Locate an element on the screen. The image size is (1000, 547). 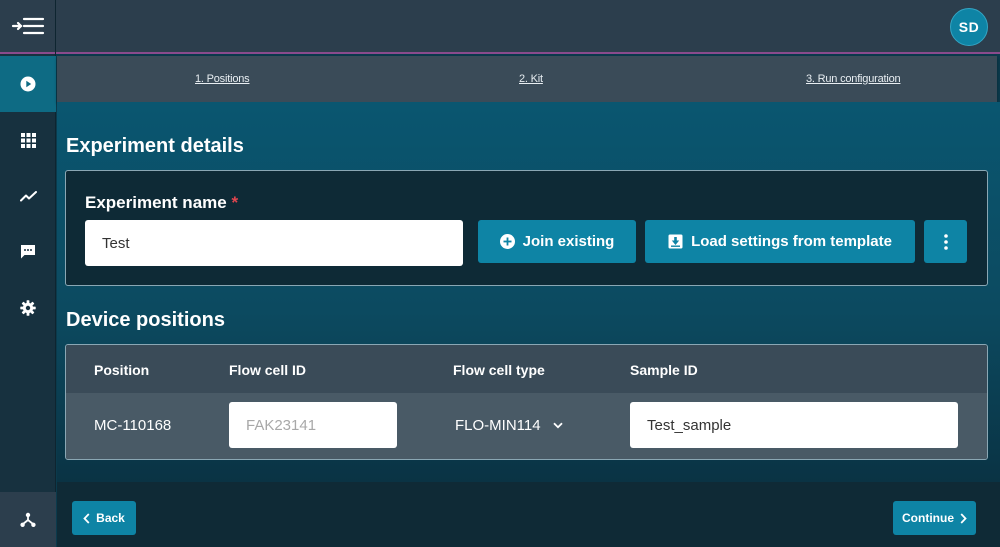
continue-button: Continue is located at coordinates (934, 518).